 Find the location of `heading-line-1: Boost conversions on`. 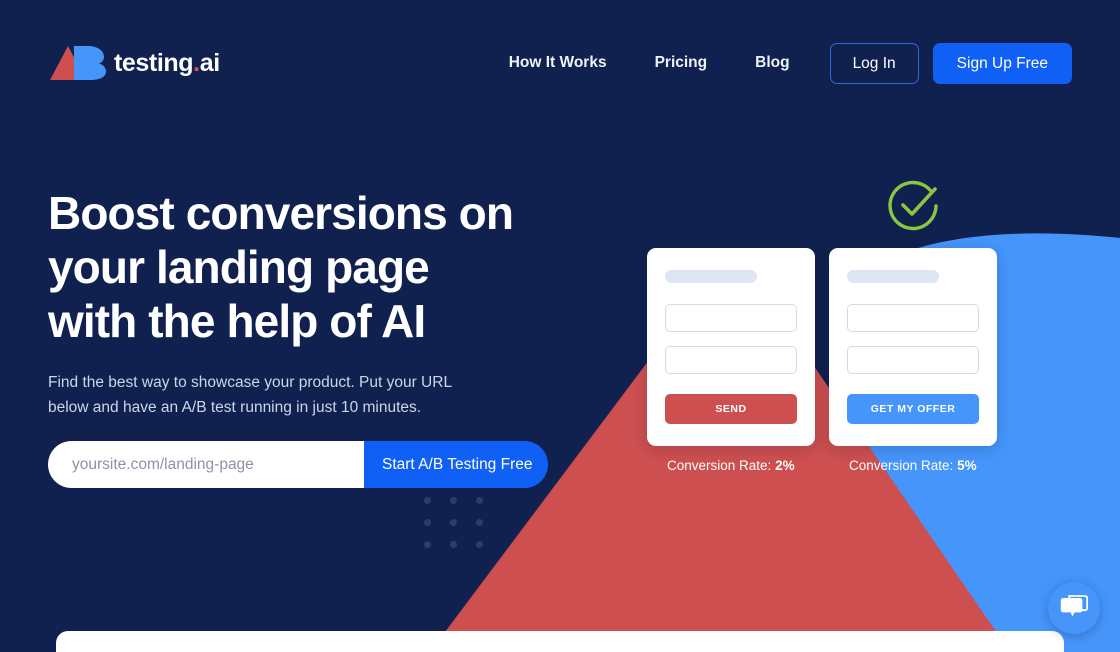

heading-line-1: Boost conversions on is located at coordinates (281, 213).